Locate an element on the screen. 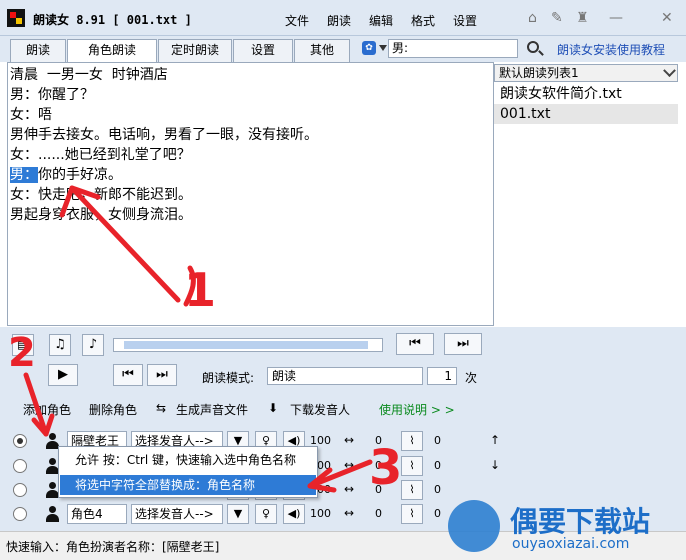  minimize-icon: — is located at coordinates (616, 18).